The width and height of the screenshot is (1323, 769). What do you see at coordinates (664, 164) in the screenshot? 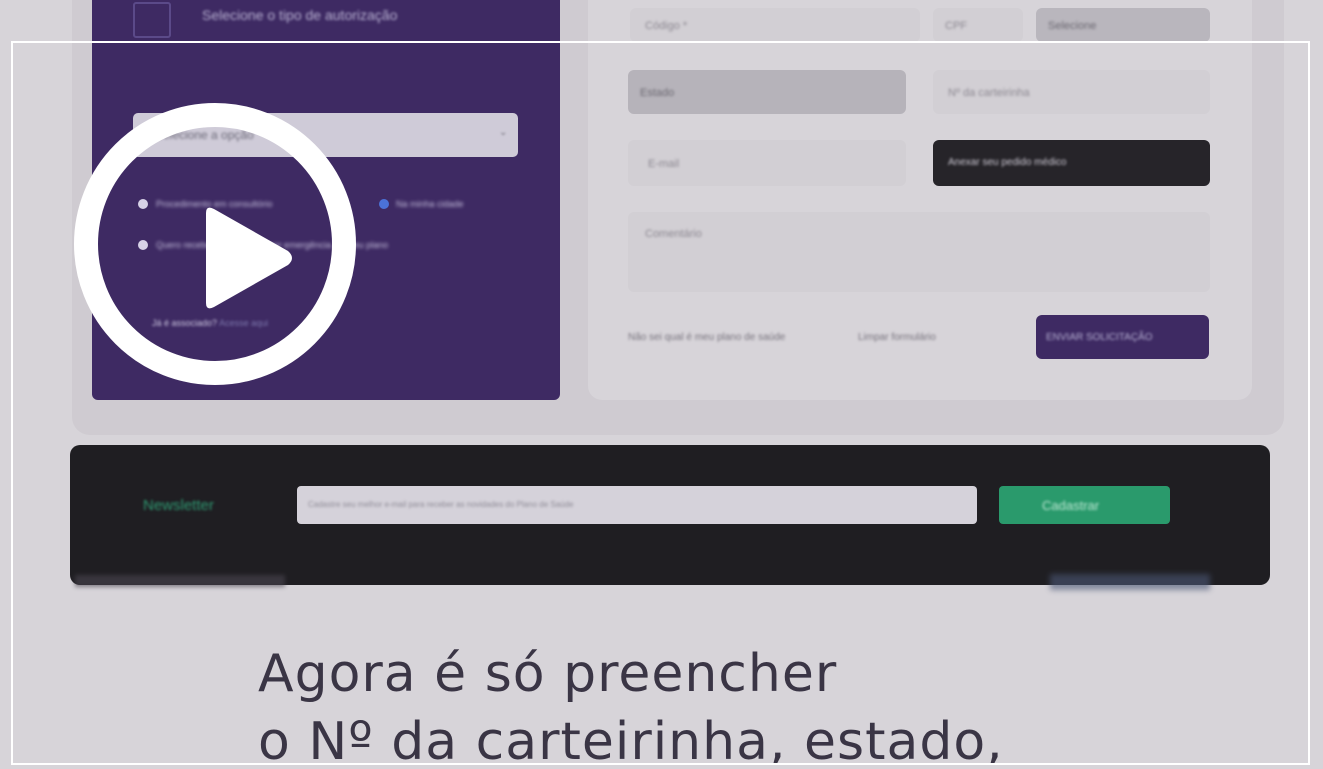
I see `email-placeholder: E-mail` at bounding box center [664, 164].